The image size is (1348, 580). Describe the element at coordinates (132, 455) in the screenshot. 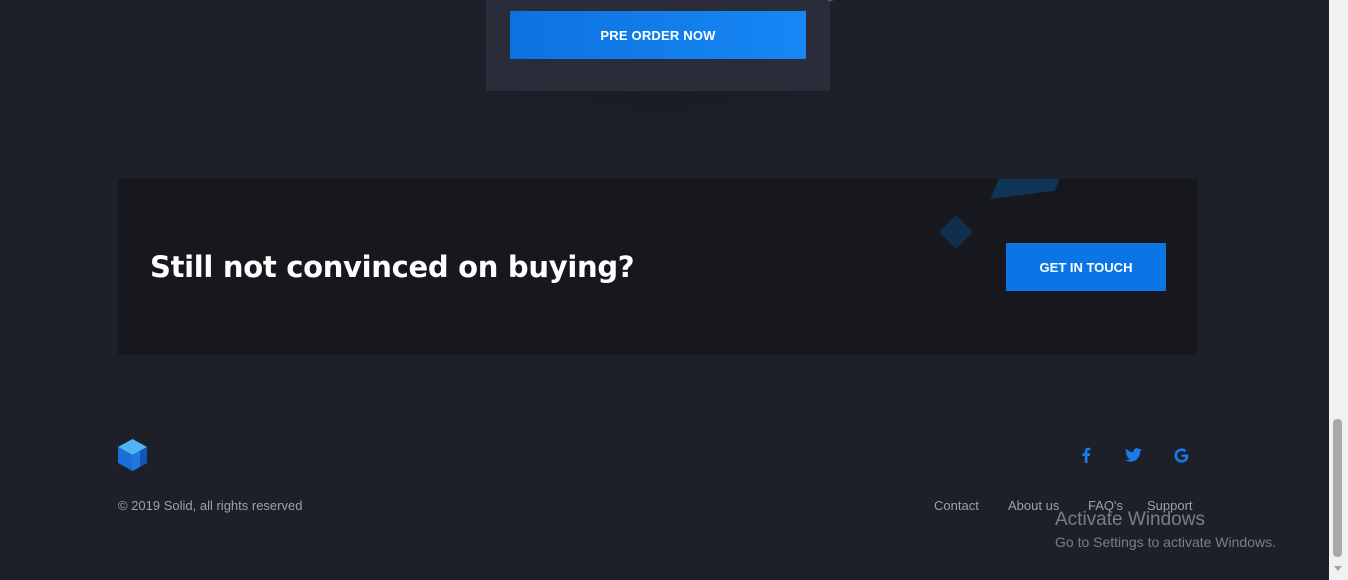

I see `hexagon-cube-logo-icon` at that location.